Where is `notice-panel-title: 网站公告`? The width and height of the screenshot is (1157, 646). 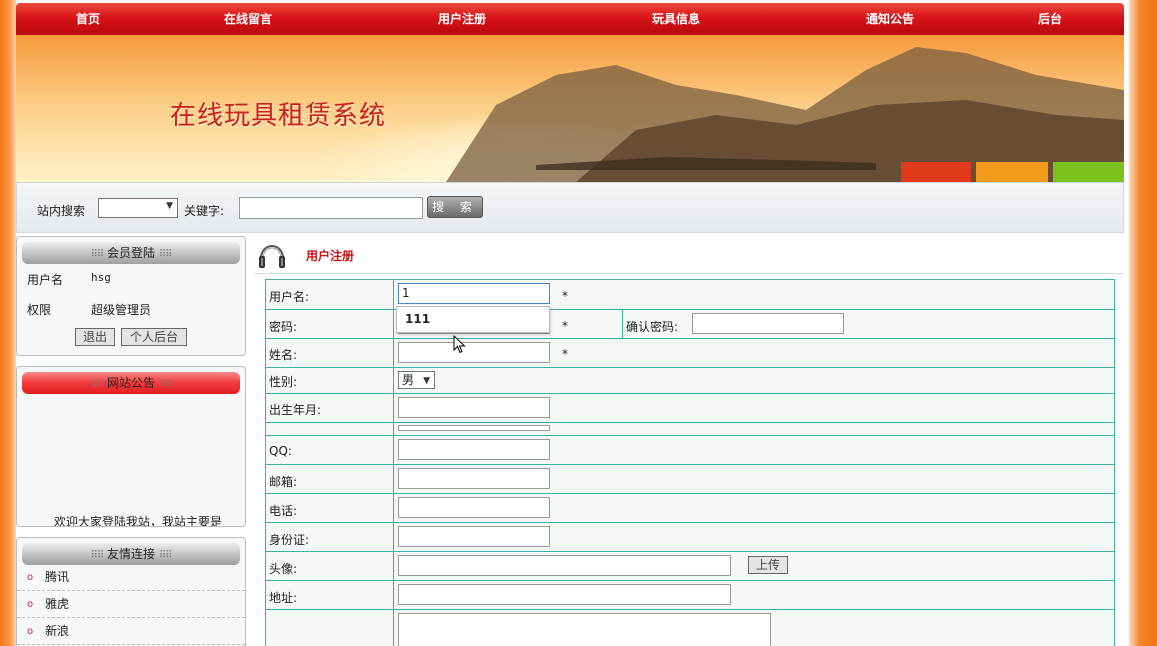 notice-panel-title: 网站公告 is located at coordinates (130, 383).